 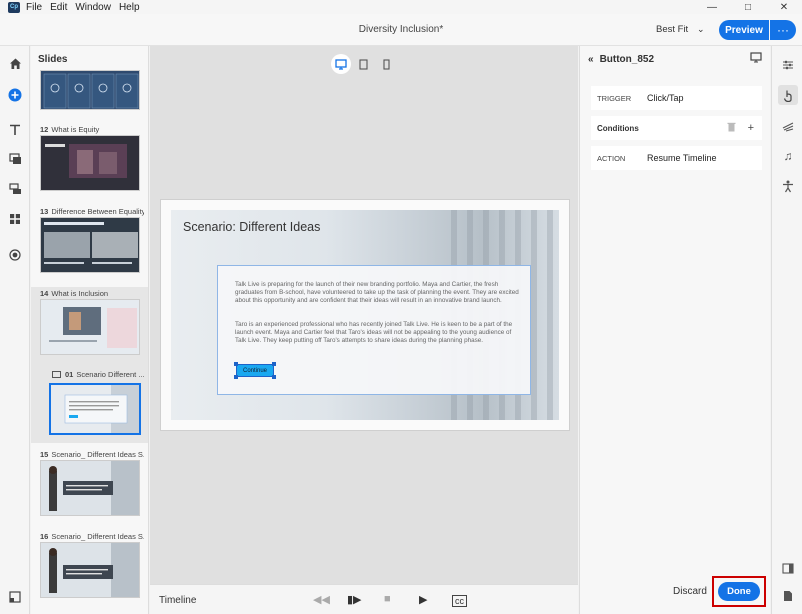 I want to click on monitor-icon, so click(x=756, y=59).